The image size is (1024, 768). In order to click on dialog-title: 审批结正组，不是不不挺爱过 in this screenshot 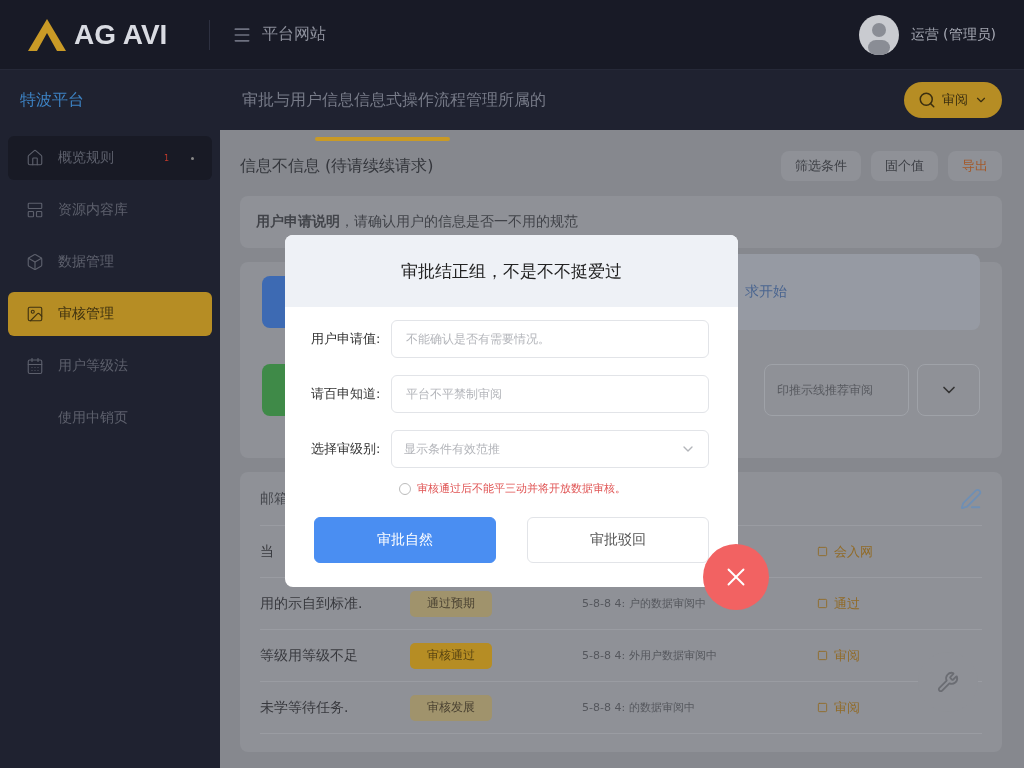, I will do `click(511, 271)`.